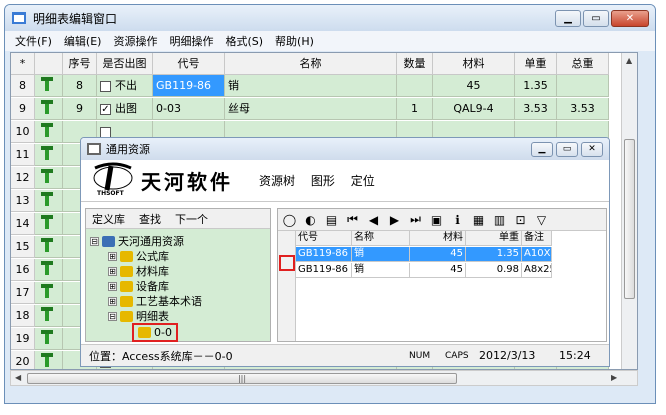 Image resolution: width=666 pixels, height=415 pixels. I want to click on resource-header-cell: 材料, so click(438, 238).